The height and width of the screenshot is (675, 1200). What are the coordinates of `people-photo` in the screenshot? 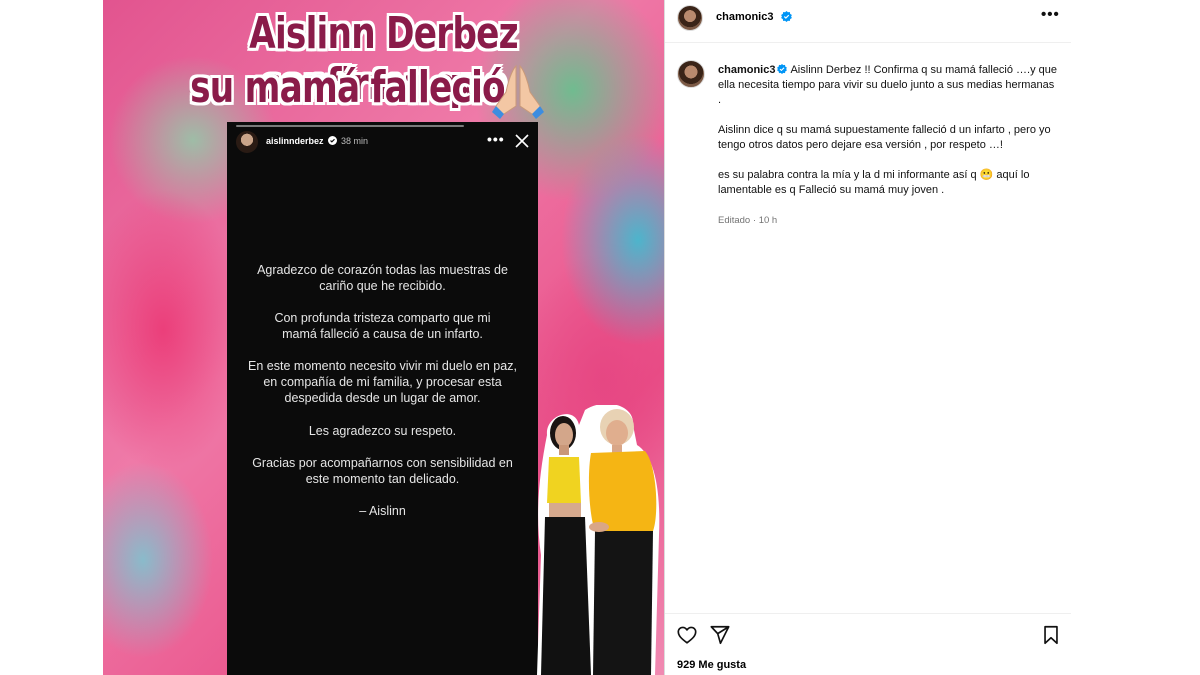 It's located at (598, 540).